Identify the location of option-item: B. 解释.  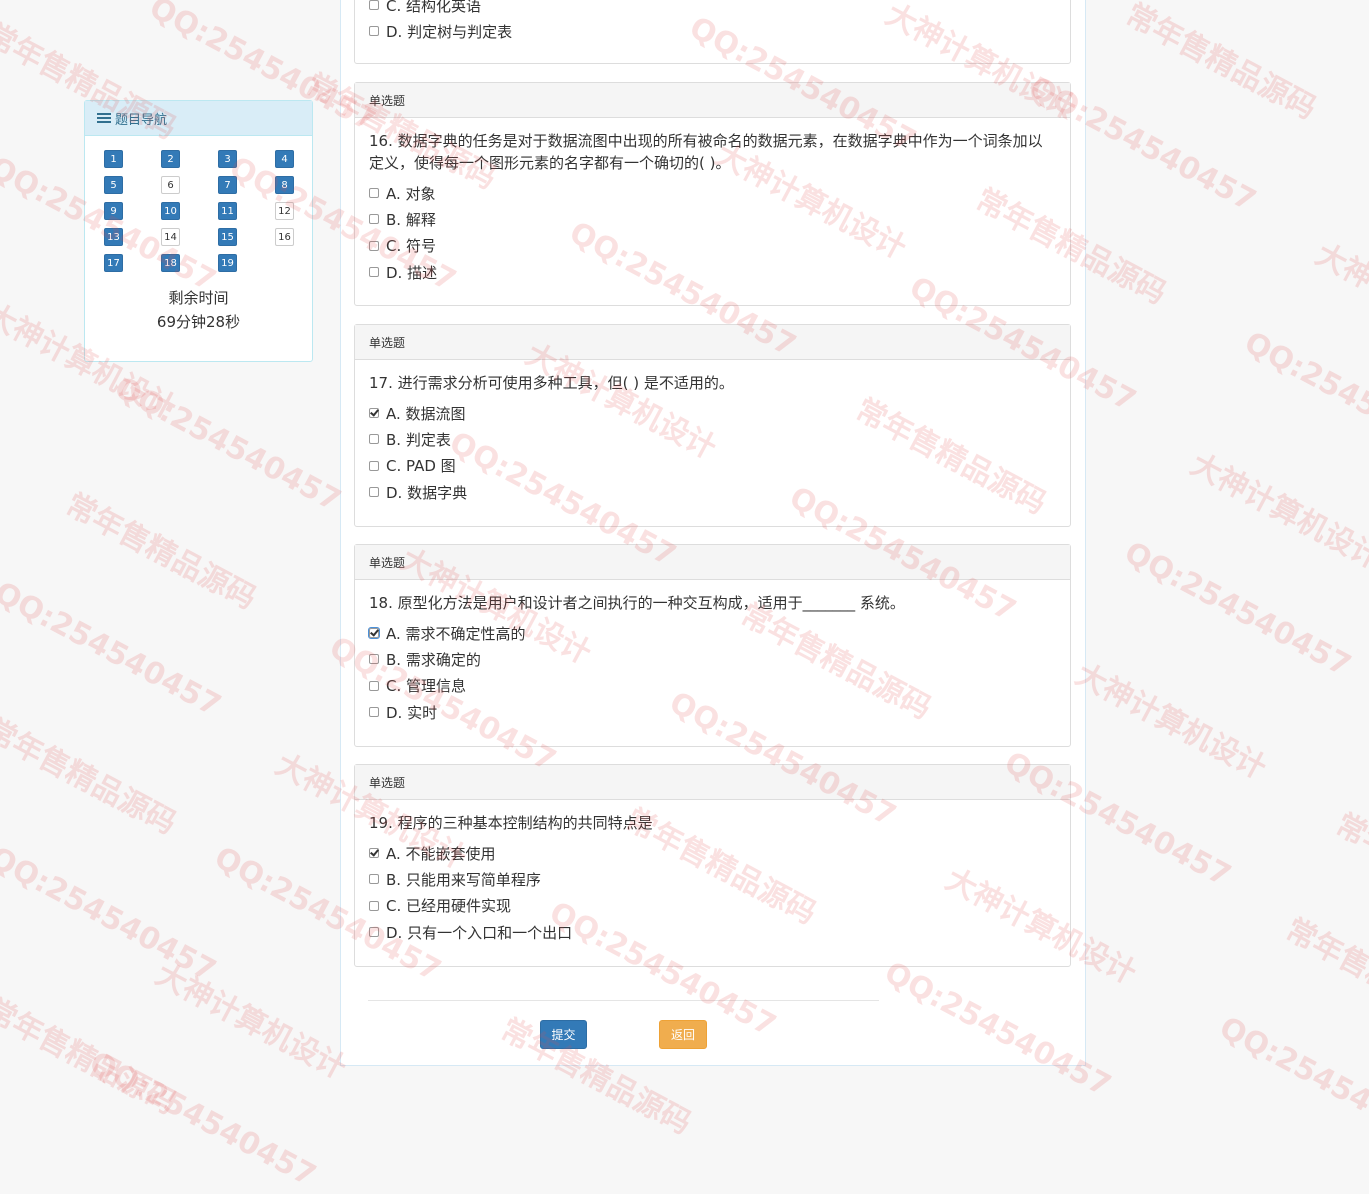
(712, 219).